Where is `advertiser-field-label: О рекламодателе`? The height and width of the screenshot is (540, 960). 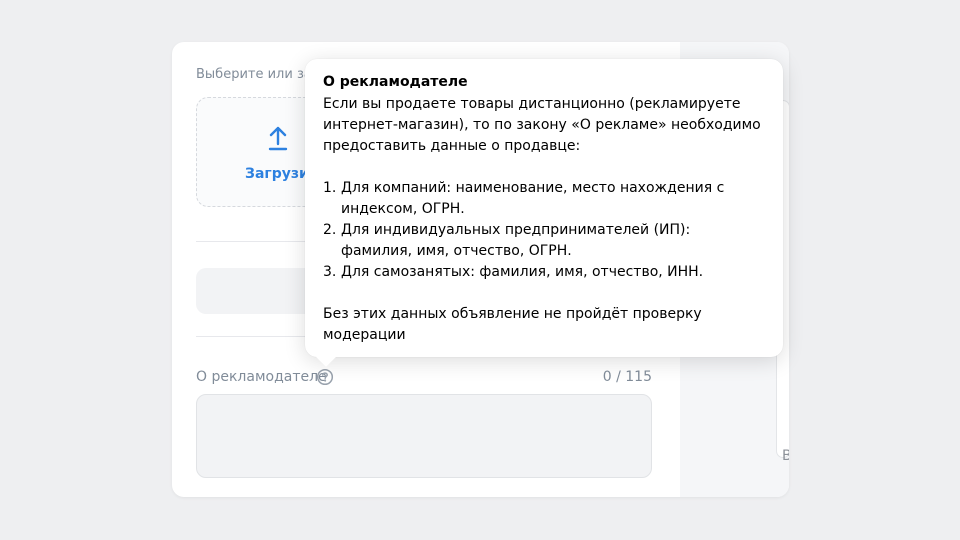
advertiser-field-label: О рекламодателе is located at coordinates (261, 377).